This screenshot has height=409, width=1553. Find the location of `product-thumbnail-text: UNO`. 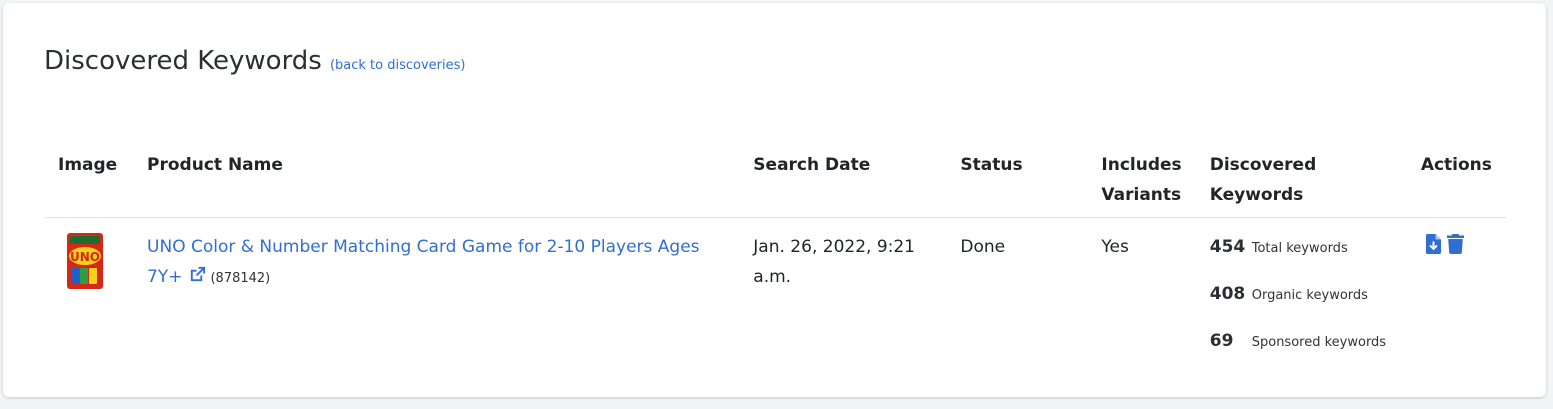

product-thumbnail-text: UNO is located at coordinates (85, 257).